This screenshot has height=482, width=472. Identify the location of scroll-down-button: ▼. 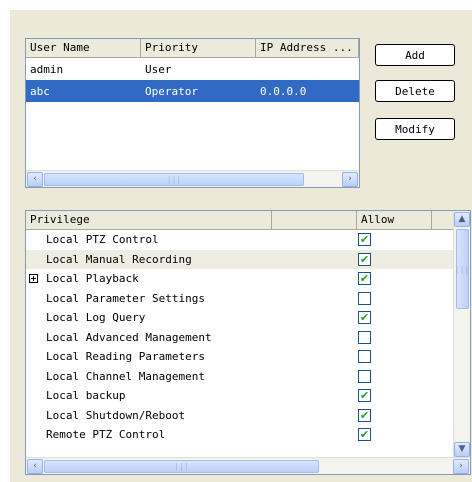
(462, 449).